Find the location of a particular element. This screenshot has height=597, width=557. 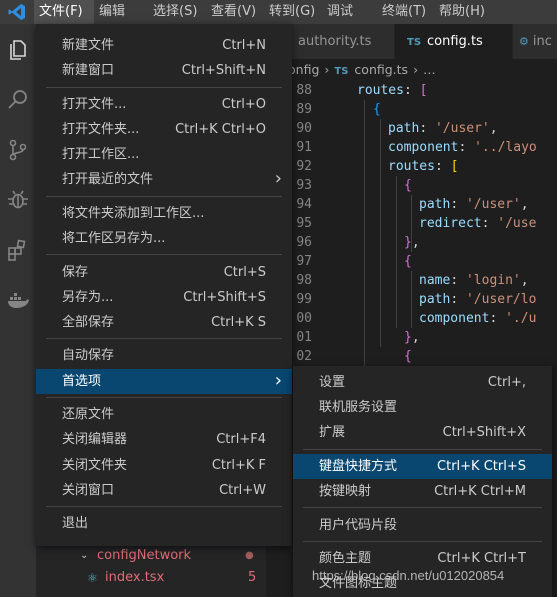

menu-item: 关闭文件夹 Ctrl+K F is located at coordinates (164, 465).